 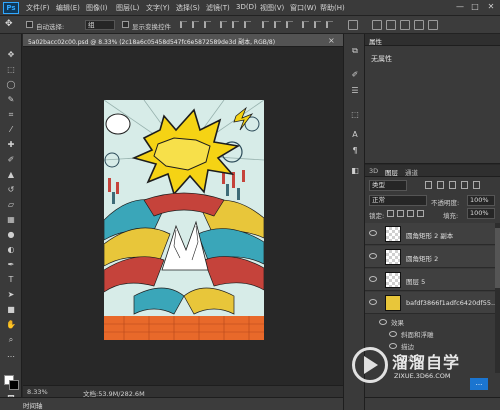 What do you see at coordinates (11, 250) in the screenshot?
I see `dodge-tool-icon: ◐` at bounding box center [11, 250].